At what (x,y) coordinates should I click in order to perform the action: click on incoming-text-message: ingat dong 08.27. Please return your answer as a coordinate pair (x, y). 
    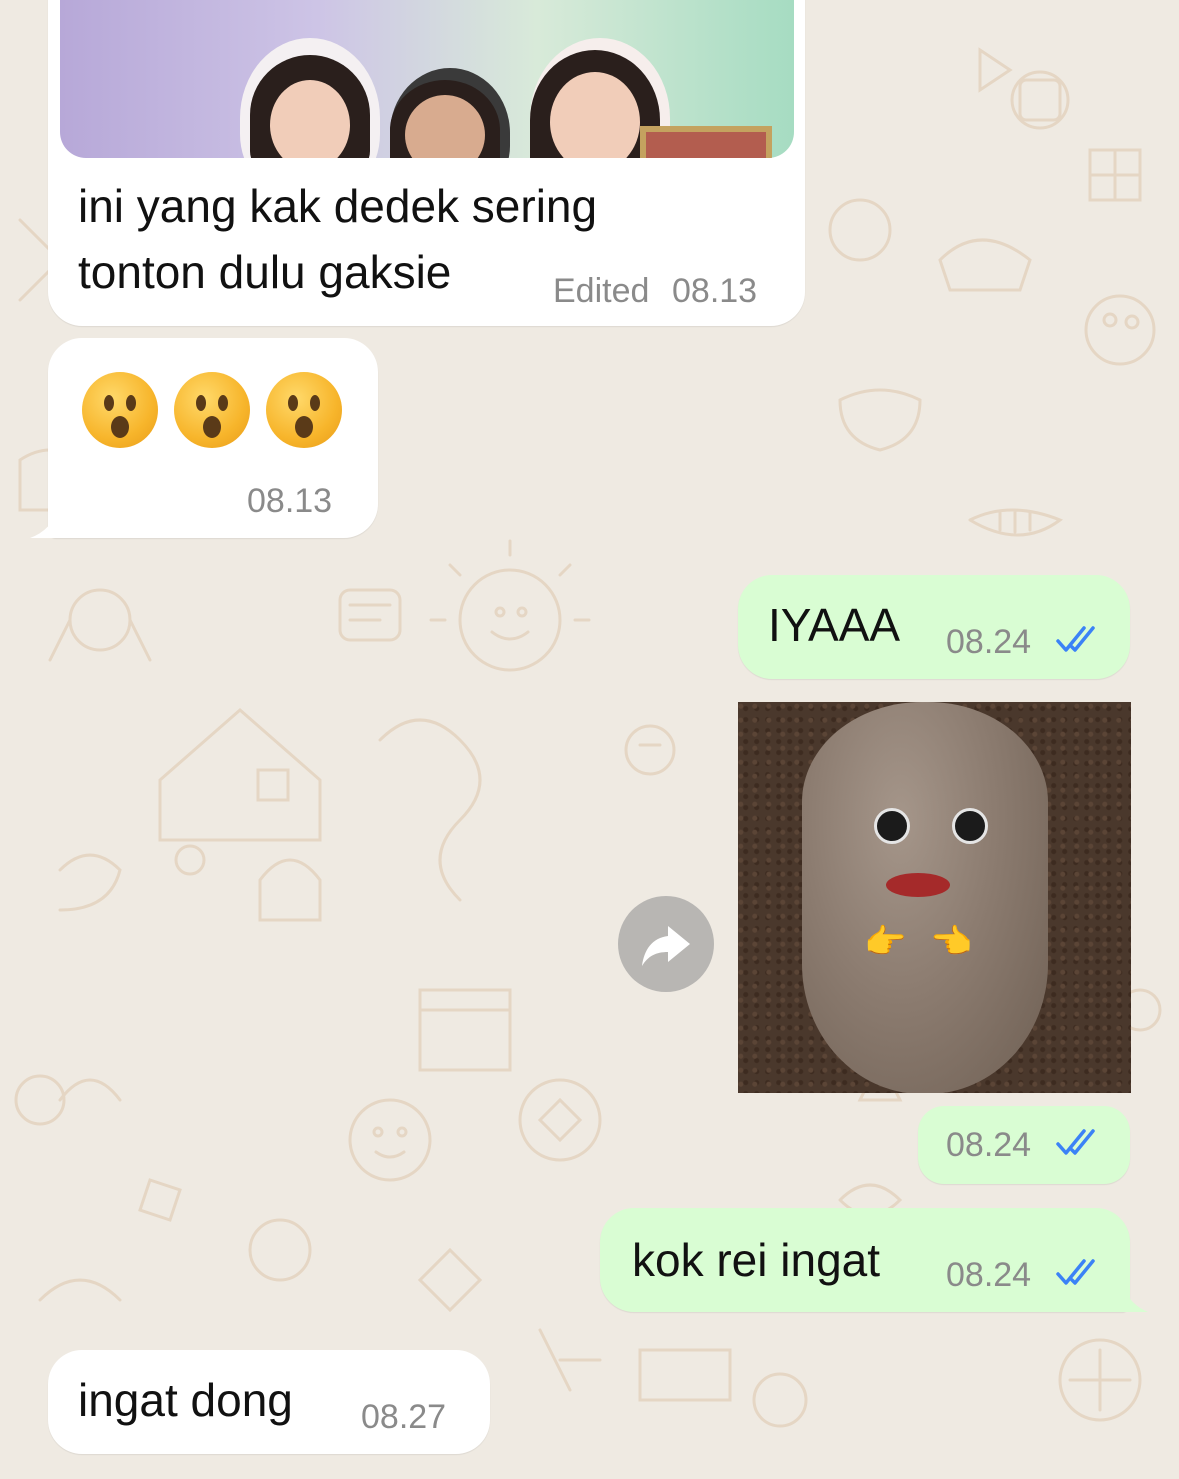
    Looking at the image, I should click on (269, 1402).